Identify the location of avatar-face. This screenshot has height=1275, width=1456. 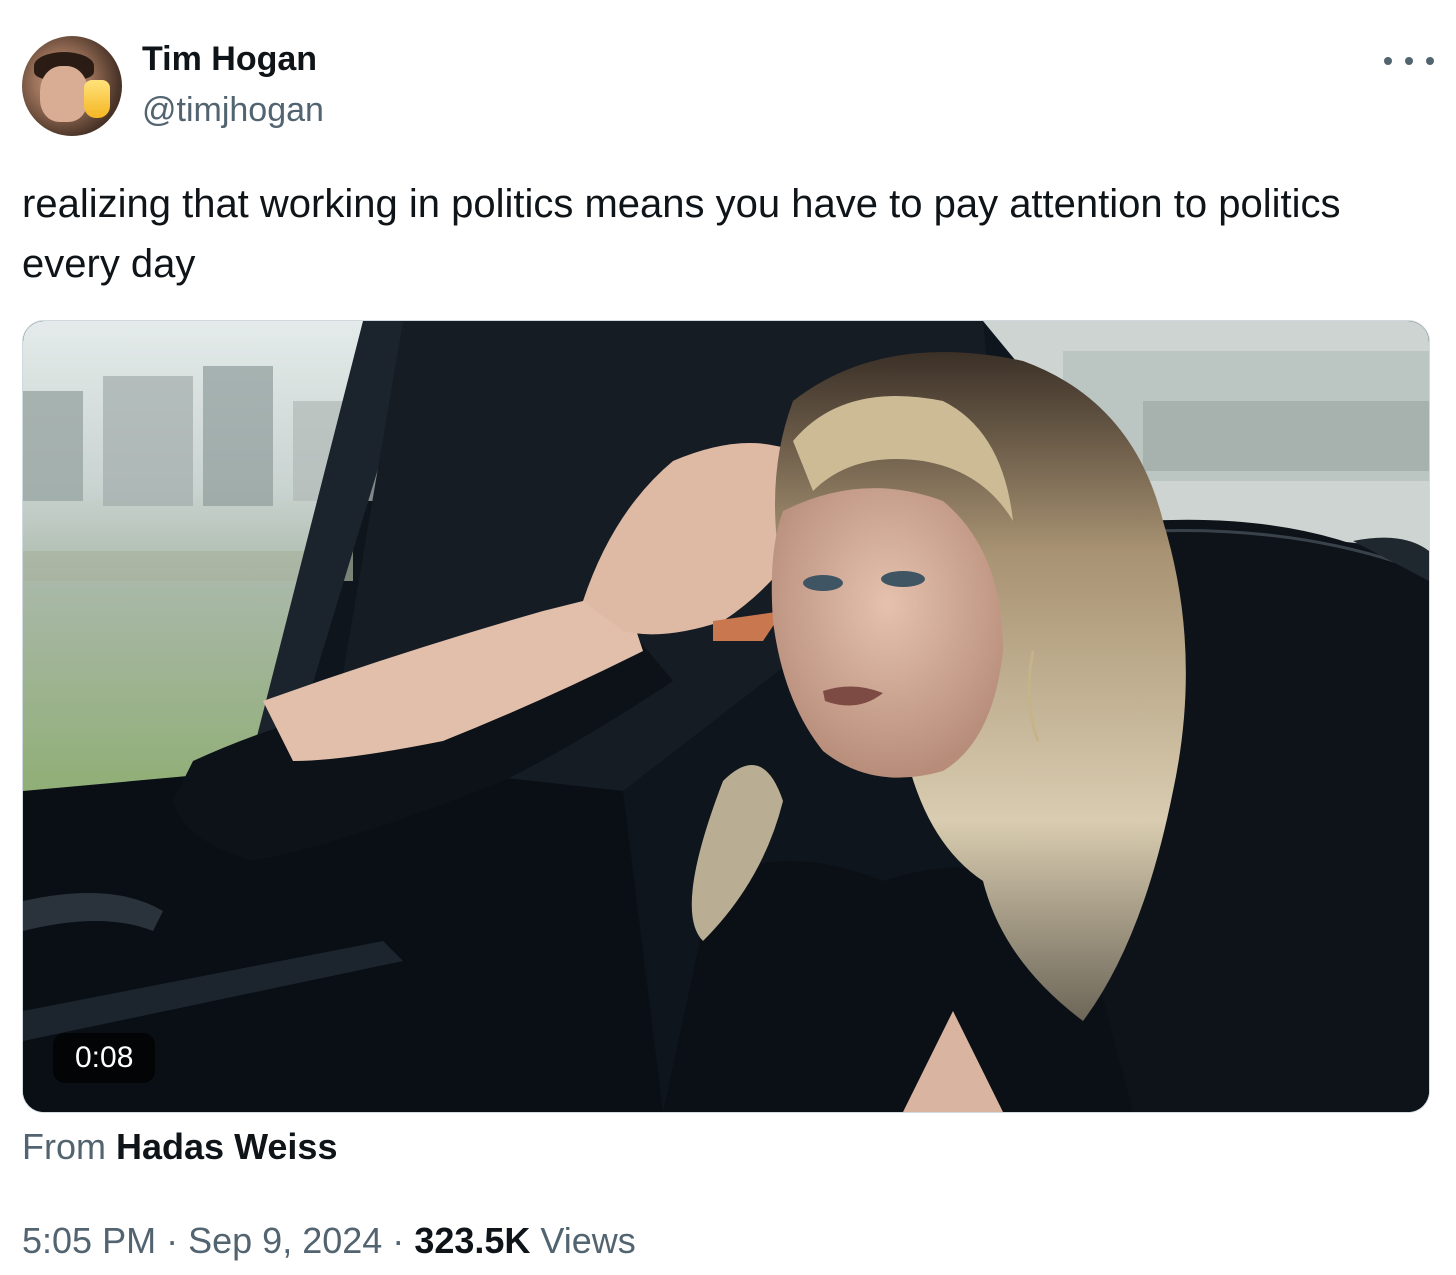
(64, 94).